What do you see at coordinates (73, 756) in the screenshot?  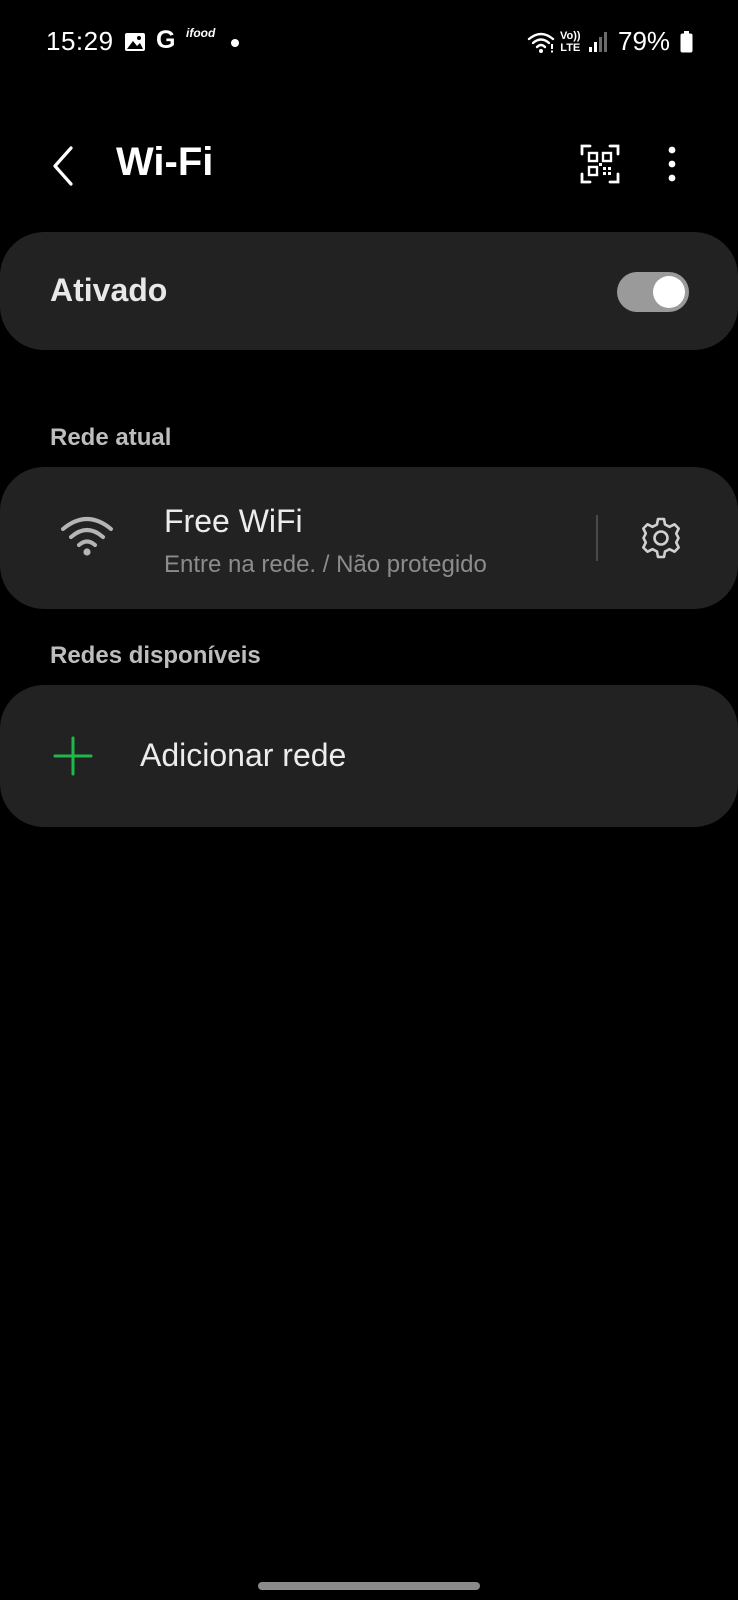 I see `plus-icon` at bounding box center [73, 756].